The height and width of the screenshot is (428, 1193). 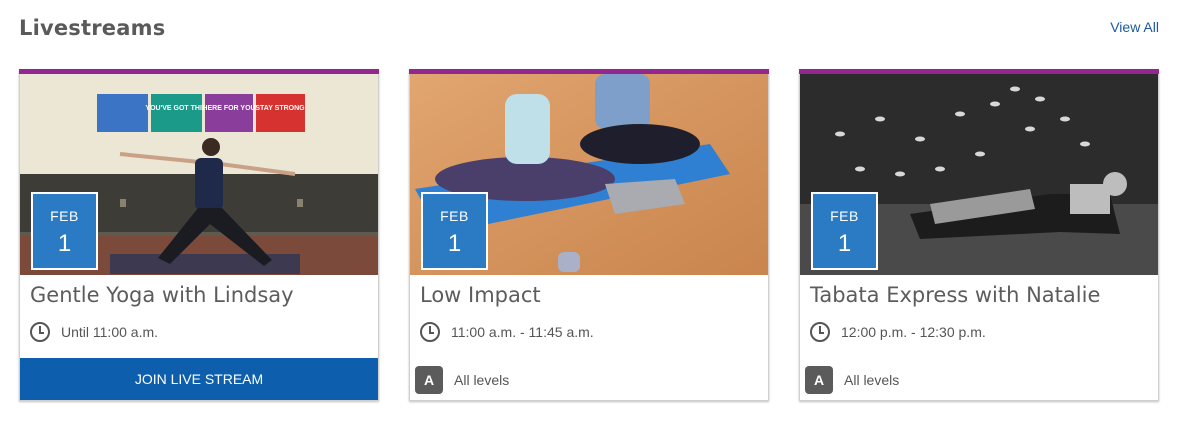 I want to click on poster-text: HERE FOR YOU, so click(x=228, y=108).